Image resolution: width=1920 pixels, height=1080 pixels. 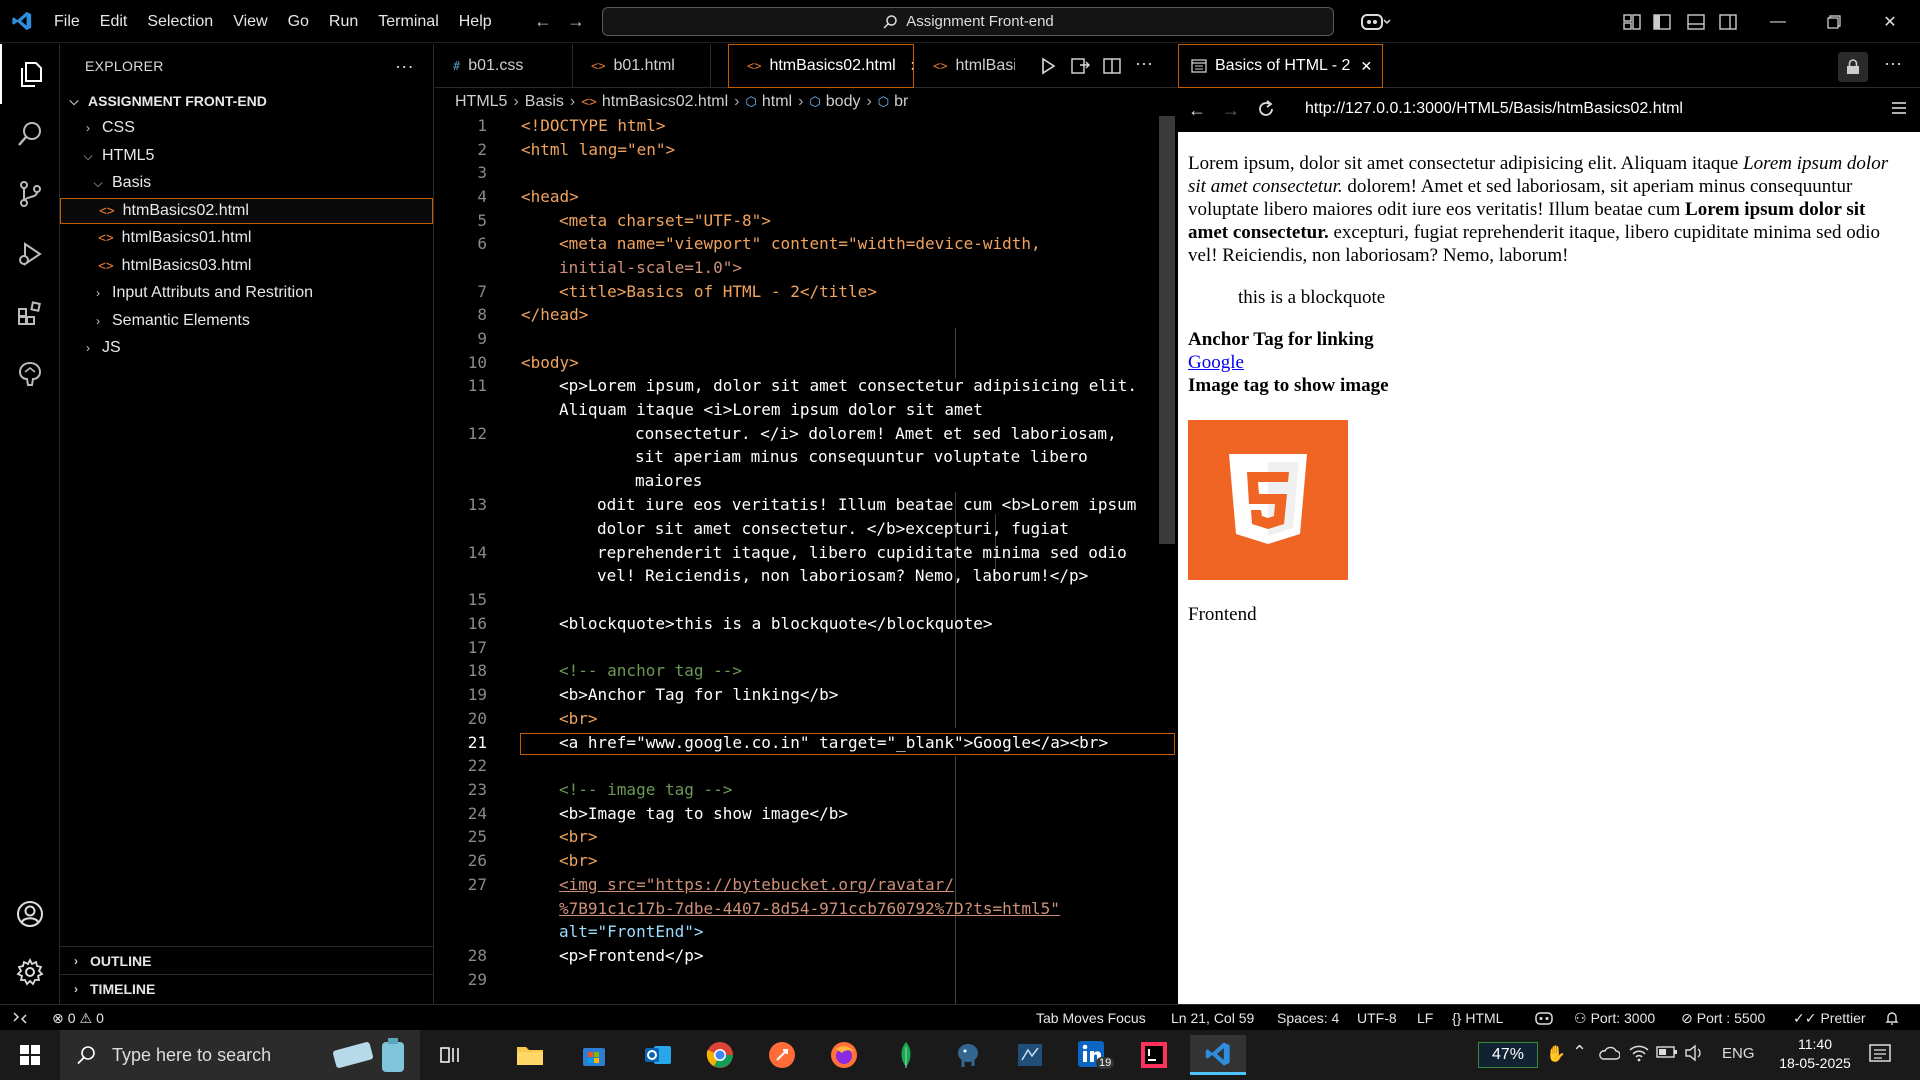 I want to click on notifications-bell-icon, so click(x=1892, y=1018).